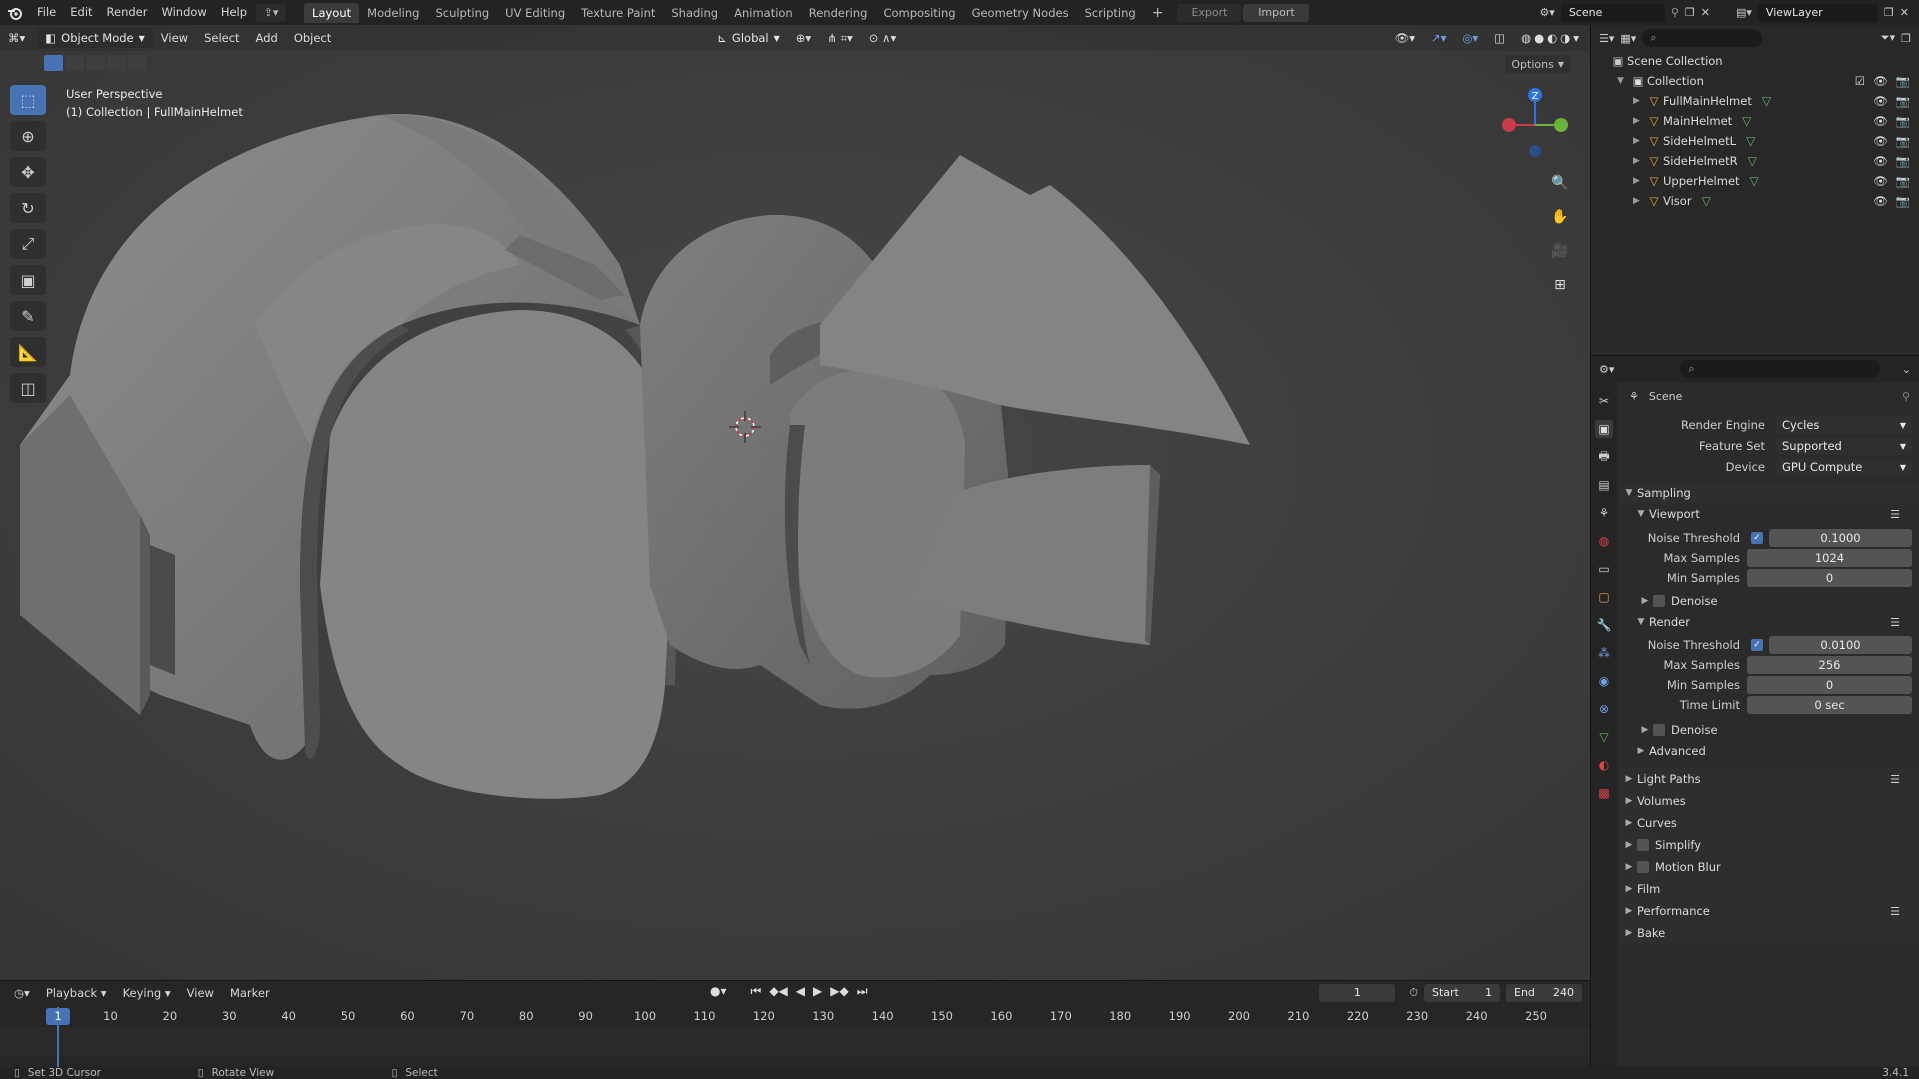 This screenshot has width=1919, height=1079. Describe the element at coordinates (95, 38) in the screenshot. I see `mode-dropdown: ◧ Object Mode ▼` at that location.